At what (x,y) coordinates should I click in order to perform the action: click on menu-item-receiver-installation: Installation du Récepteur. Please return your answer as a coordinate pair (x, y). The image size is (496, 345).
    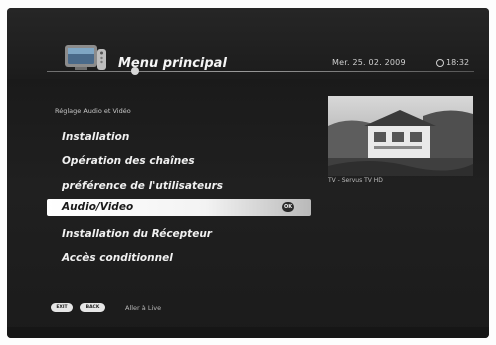
    Looking at the image, I should click on (137, 234).